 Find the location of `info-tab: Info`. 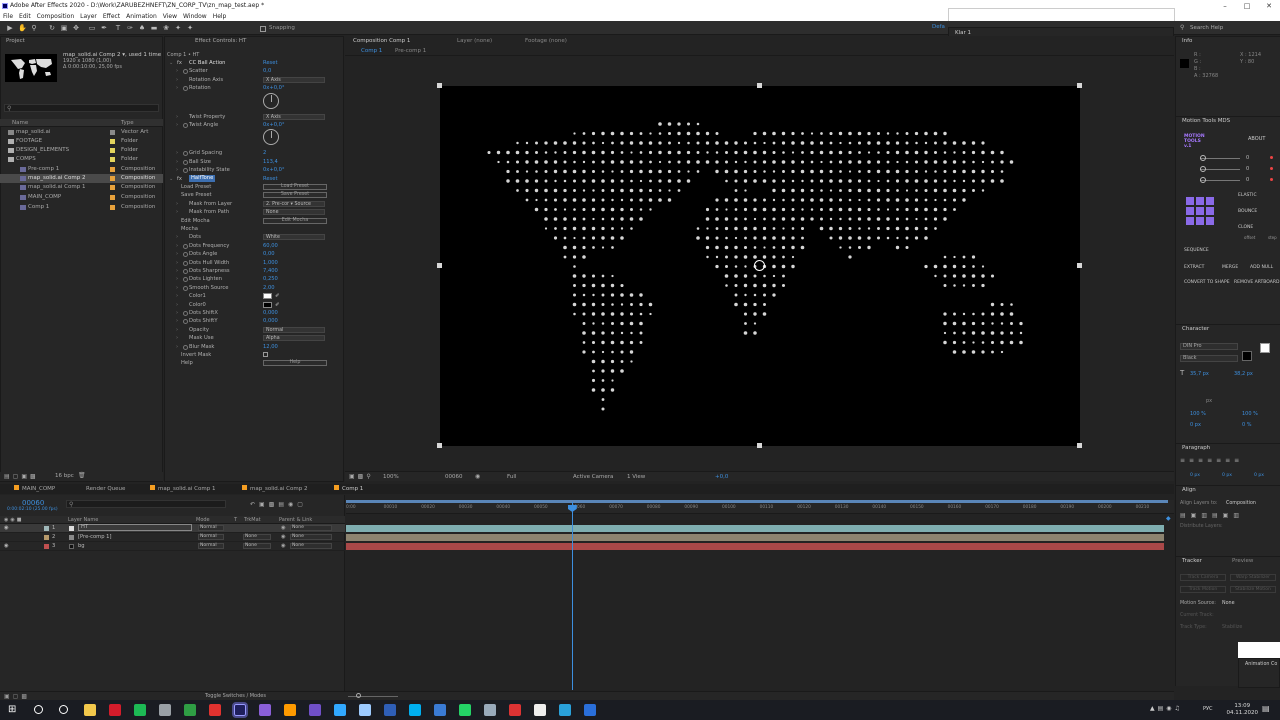

info-tab: Info is located at coordinates (1228, 41).